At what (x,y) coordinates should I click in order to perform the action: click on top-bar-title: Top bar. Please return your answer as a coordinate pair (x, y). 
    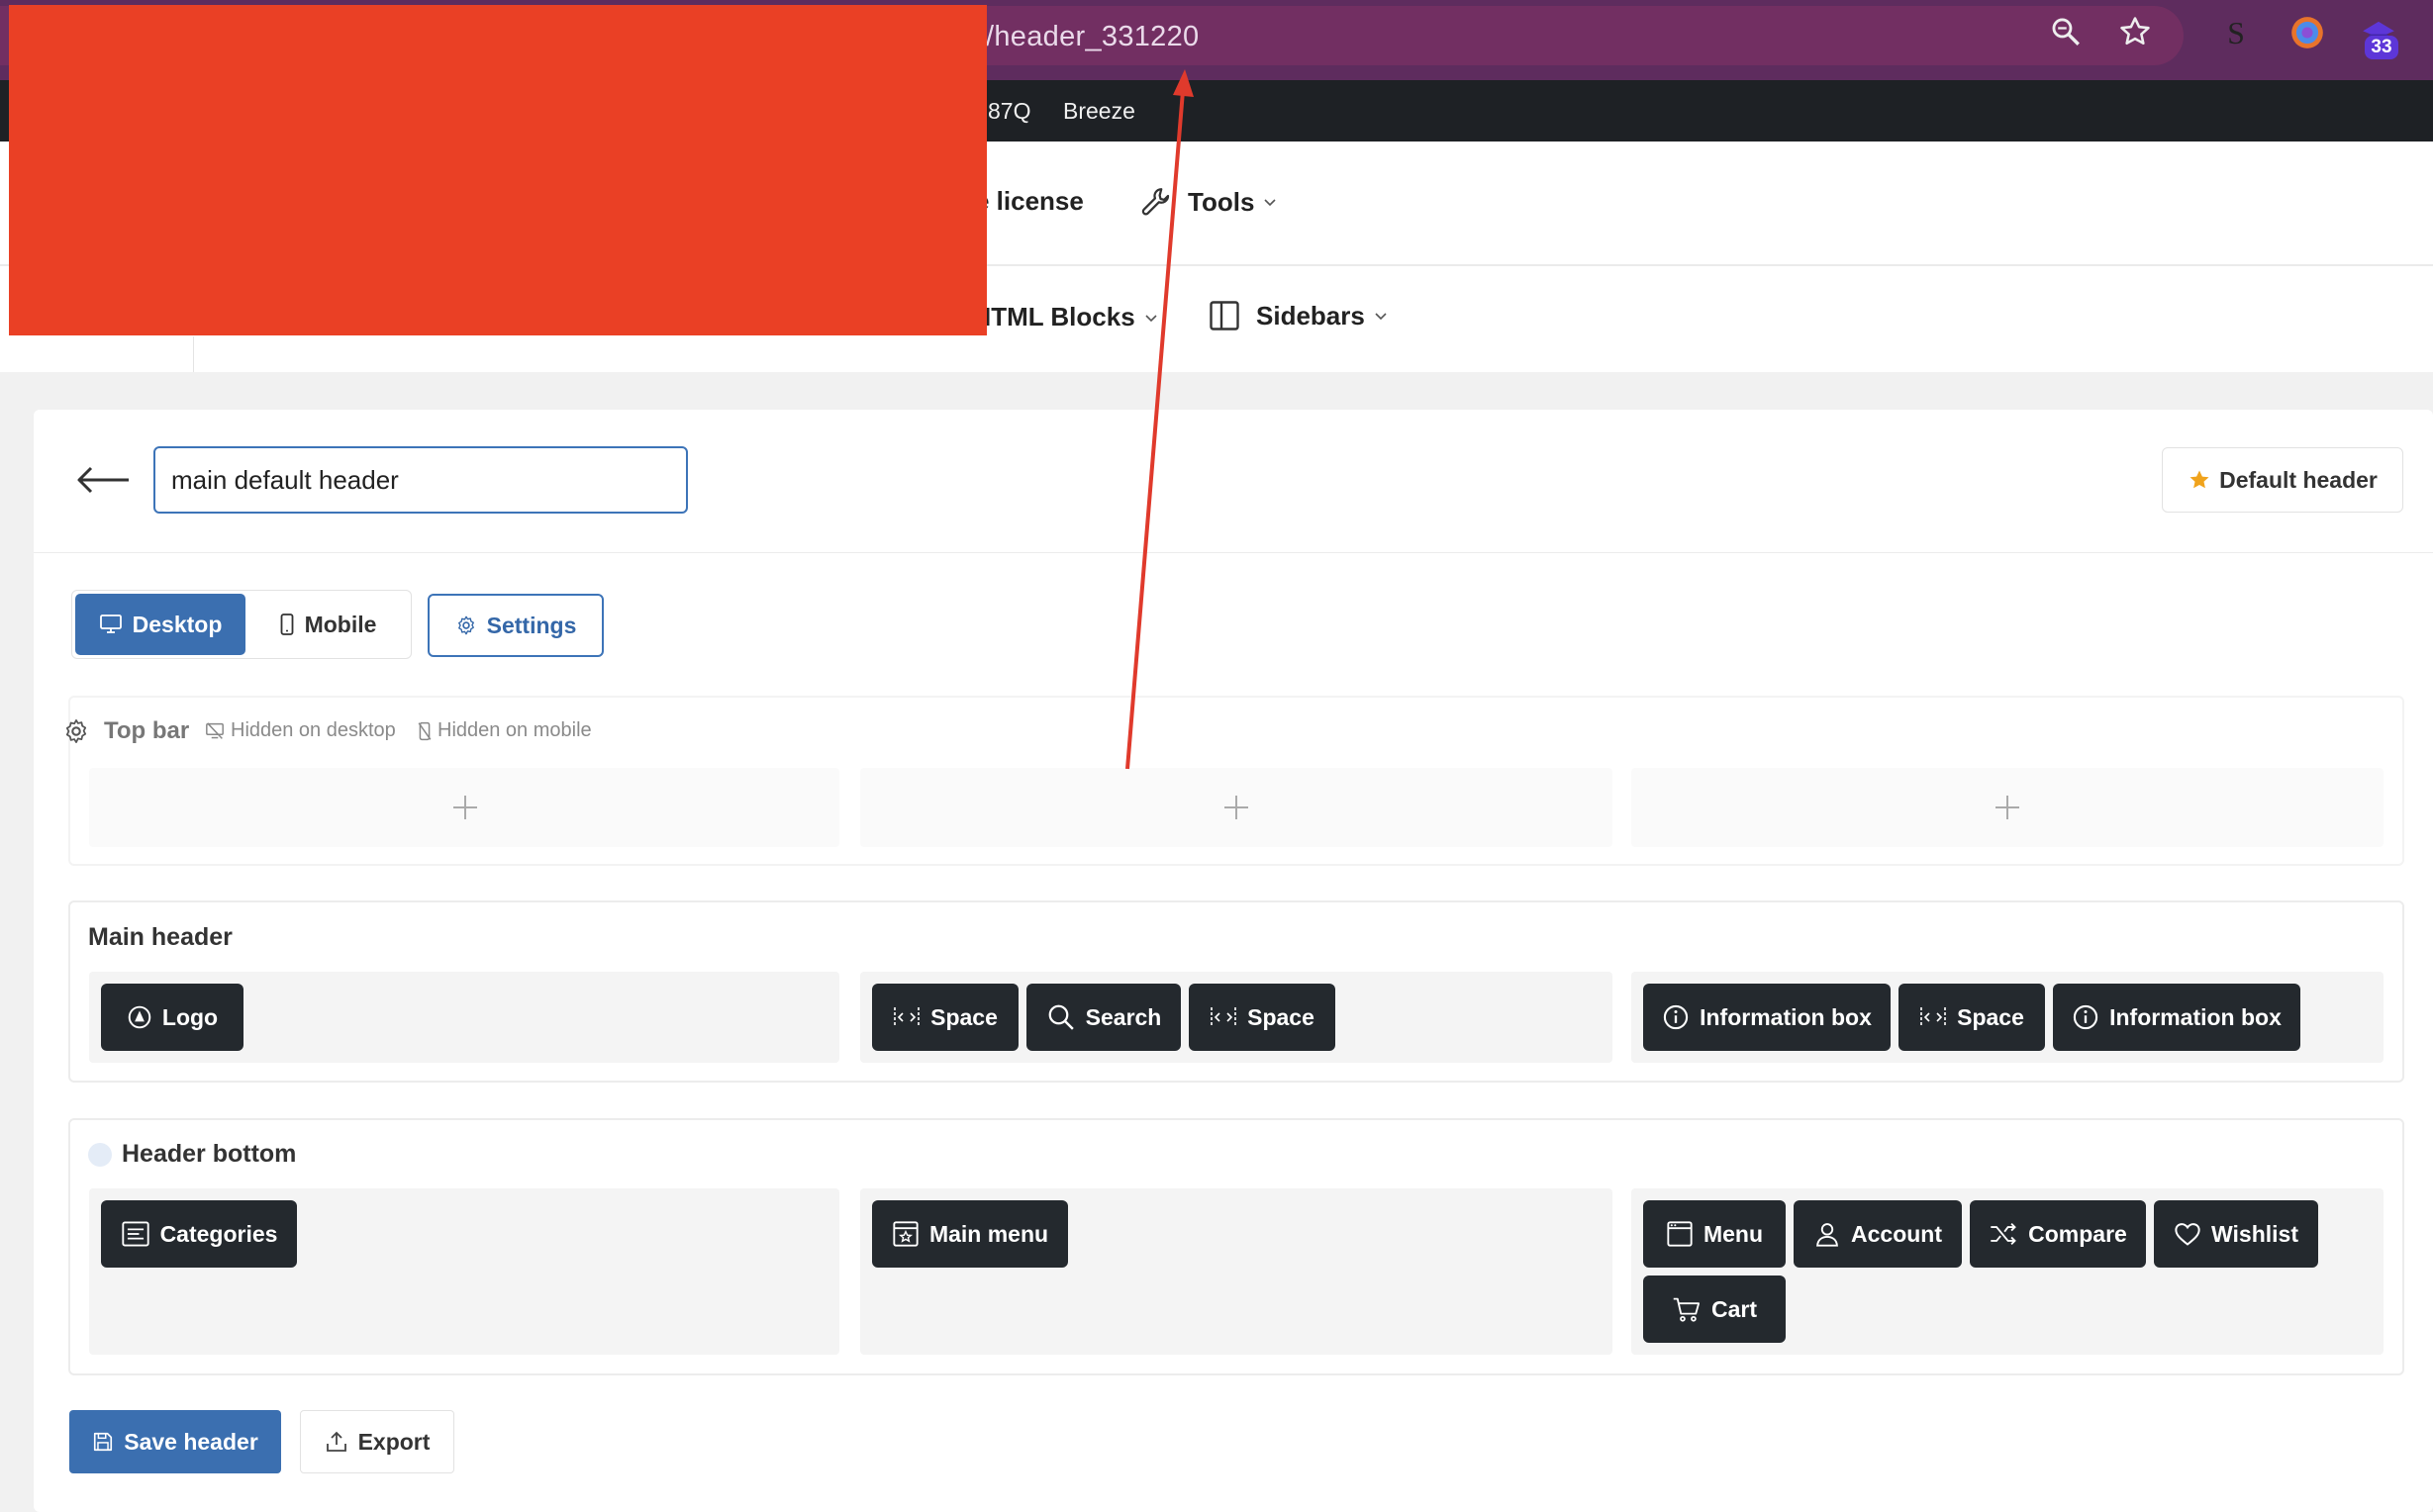
    Looking at the image, I should click on (125, 731).